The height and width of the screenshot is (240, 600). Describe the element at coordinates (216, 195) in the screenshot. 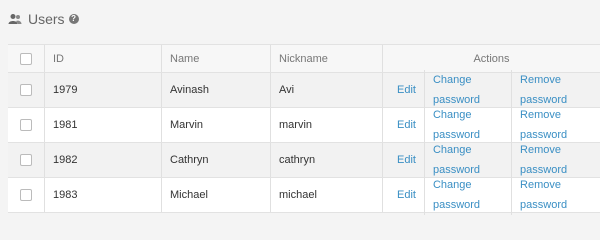

I see `cell-name: Michael` at that location.